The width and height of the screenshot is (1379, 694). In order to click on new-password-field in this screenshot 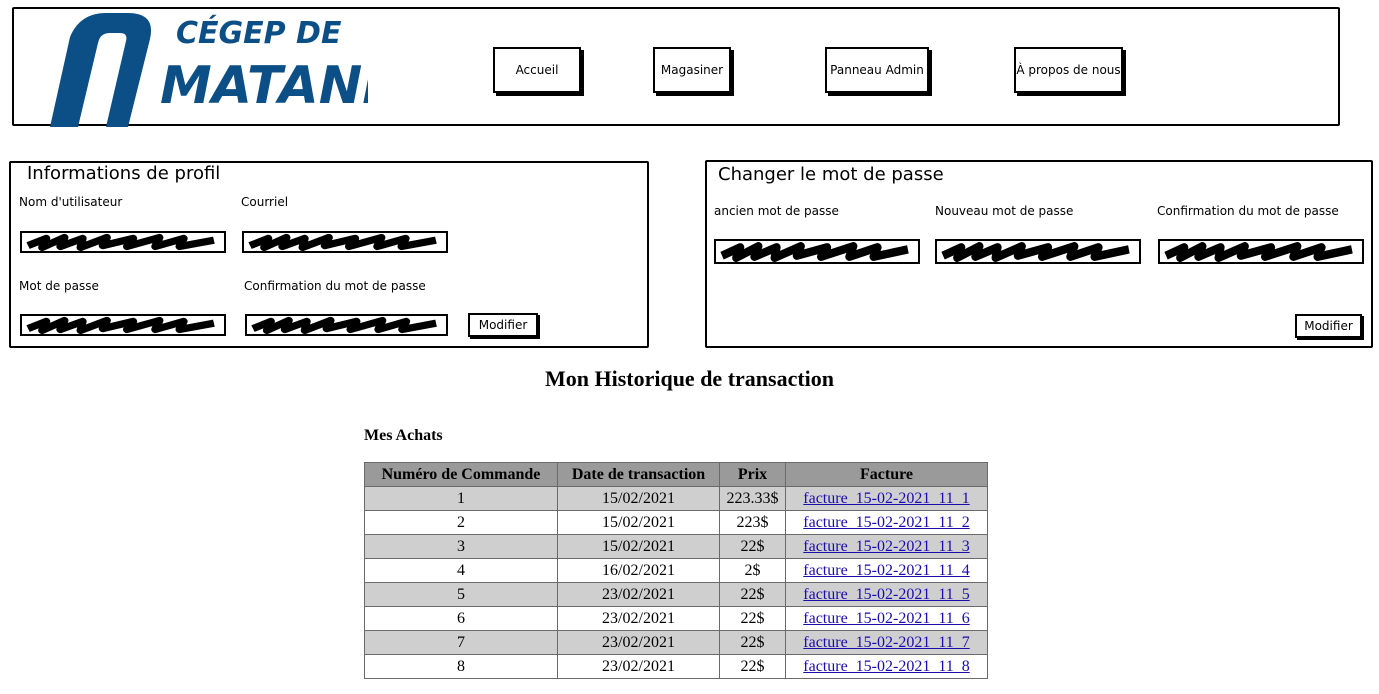, I will do `click(1038, 251)`.